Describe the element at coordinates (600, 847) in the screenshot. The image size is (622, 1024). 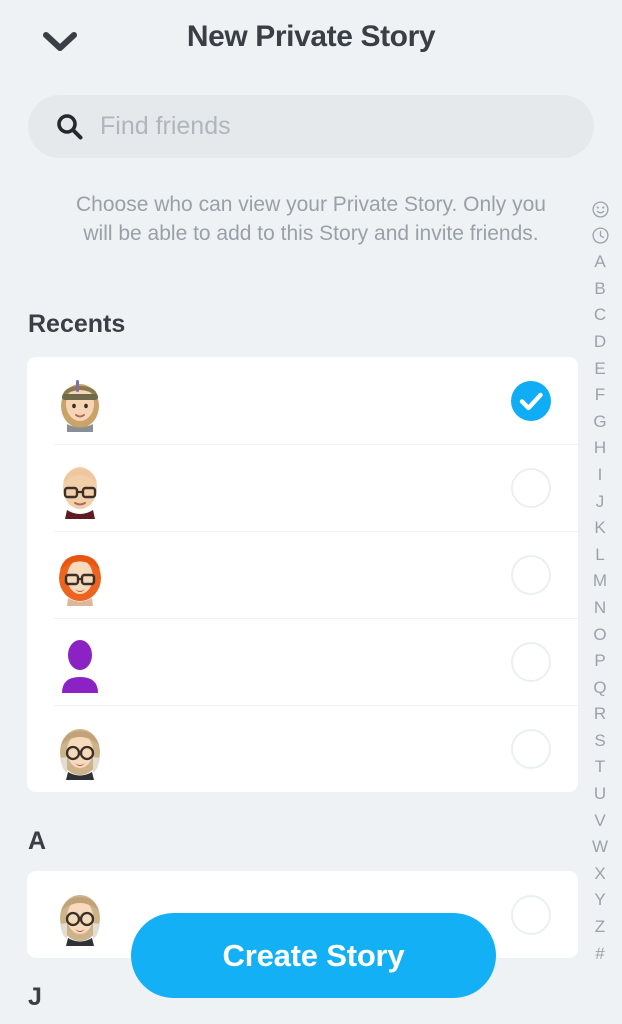
I see `alpha-index-w: W` at that location.